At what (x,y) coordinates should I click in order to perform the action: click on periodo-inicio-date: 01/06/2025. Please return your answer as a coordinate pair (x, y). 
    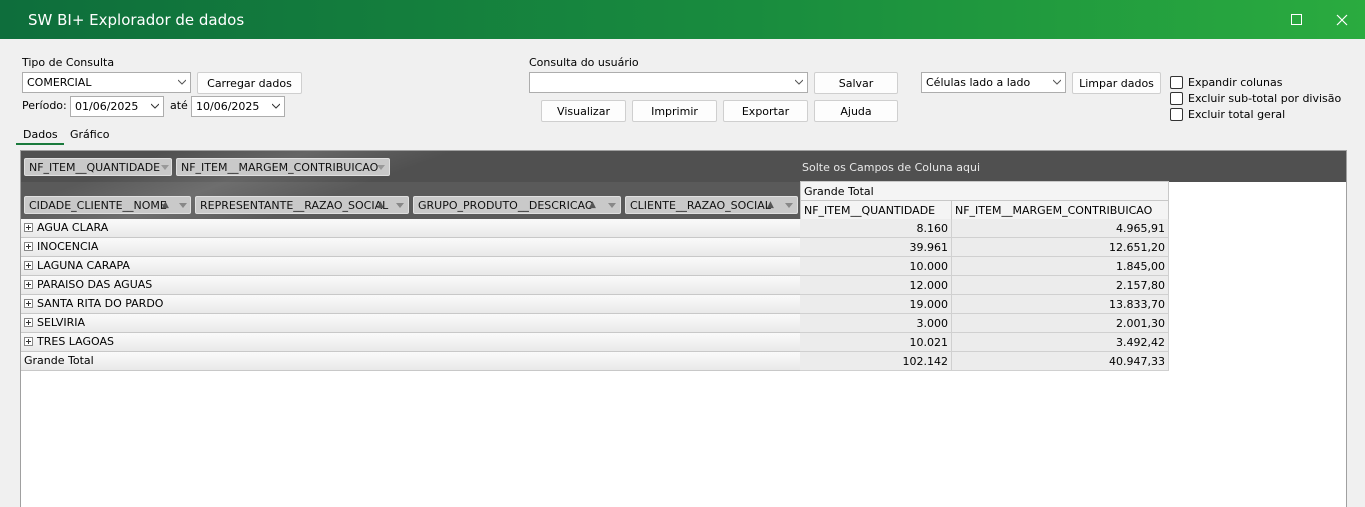
    Looking at the image, I should click on (117, 106).